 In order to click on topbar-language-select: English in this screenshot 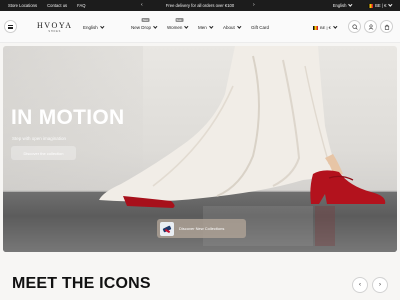, I will do `click(342, 5)`.